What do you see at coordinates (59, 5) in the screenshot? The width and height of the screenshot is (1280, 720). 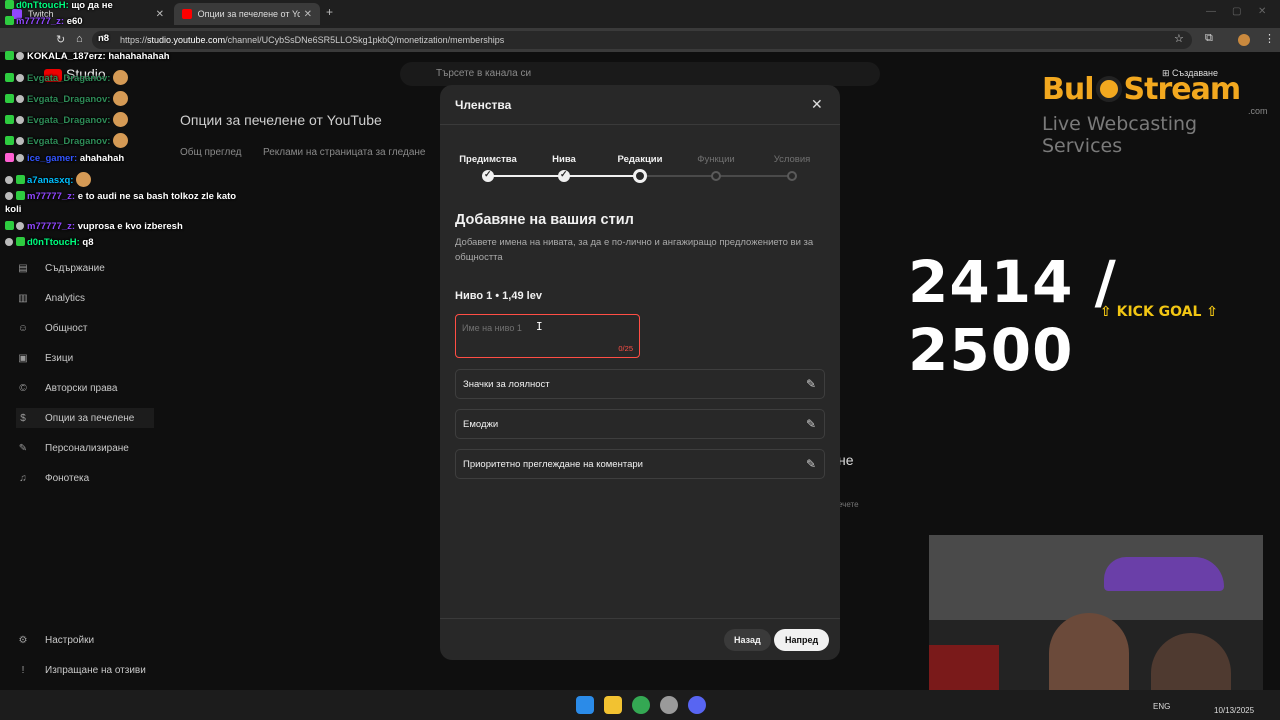 I see `chat-message: d0nTtoucH: що да не` at bounding box center [59, 5].